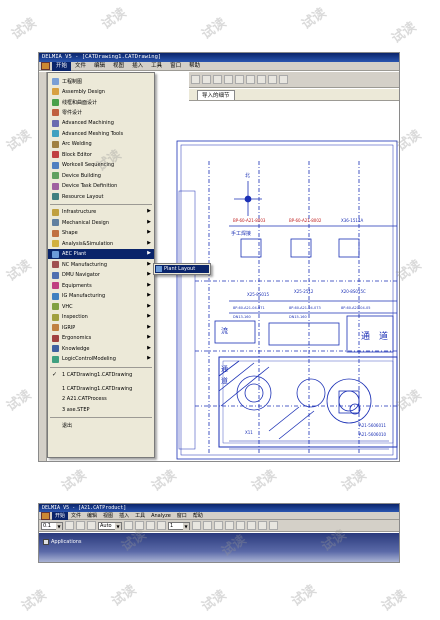 The image size is (440, 620). What do you see at coordinates (110, 525) in the screenshot?
I see `mode-combo: Auto` at bounding box center [110, 525].